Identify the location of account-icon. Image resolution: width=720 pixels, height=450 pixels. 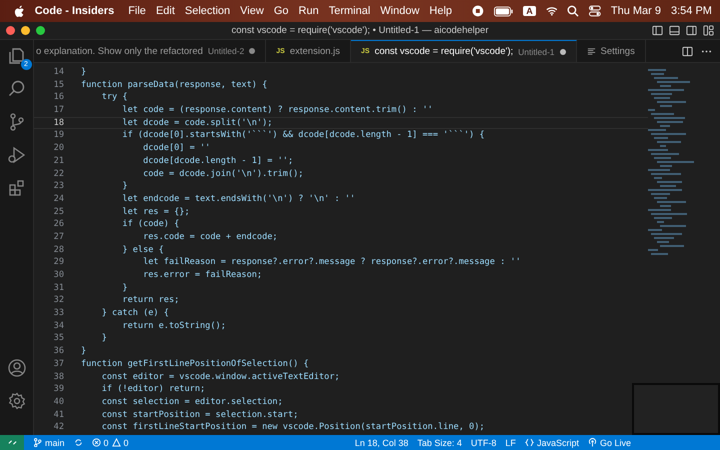
(16, 368).